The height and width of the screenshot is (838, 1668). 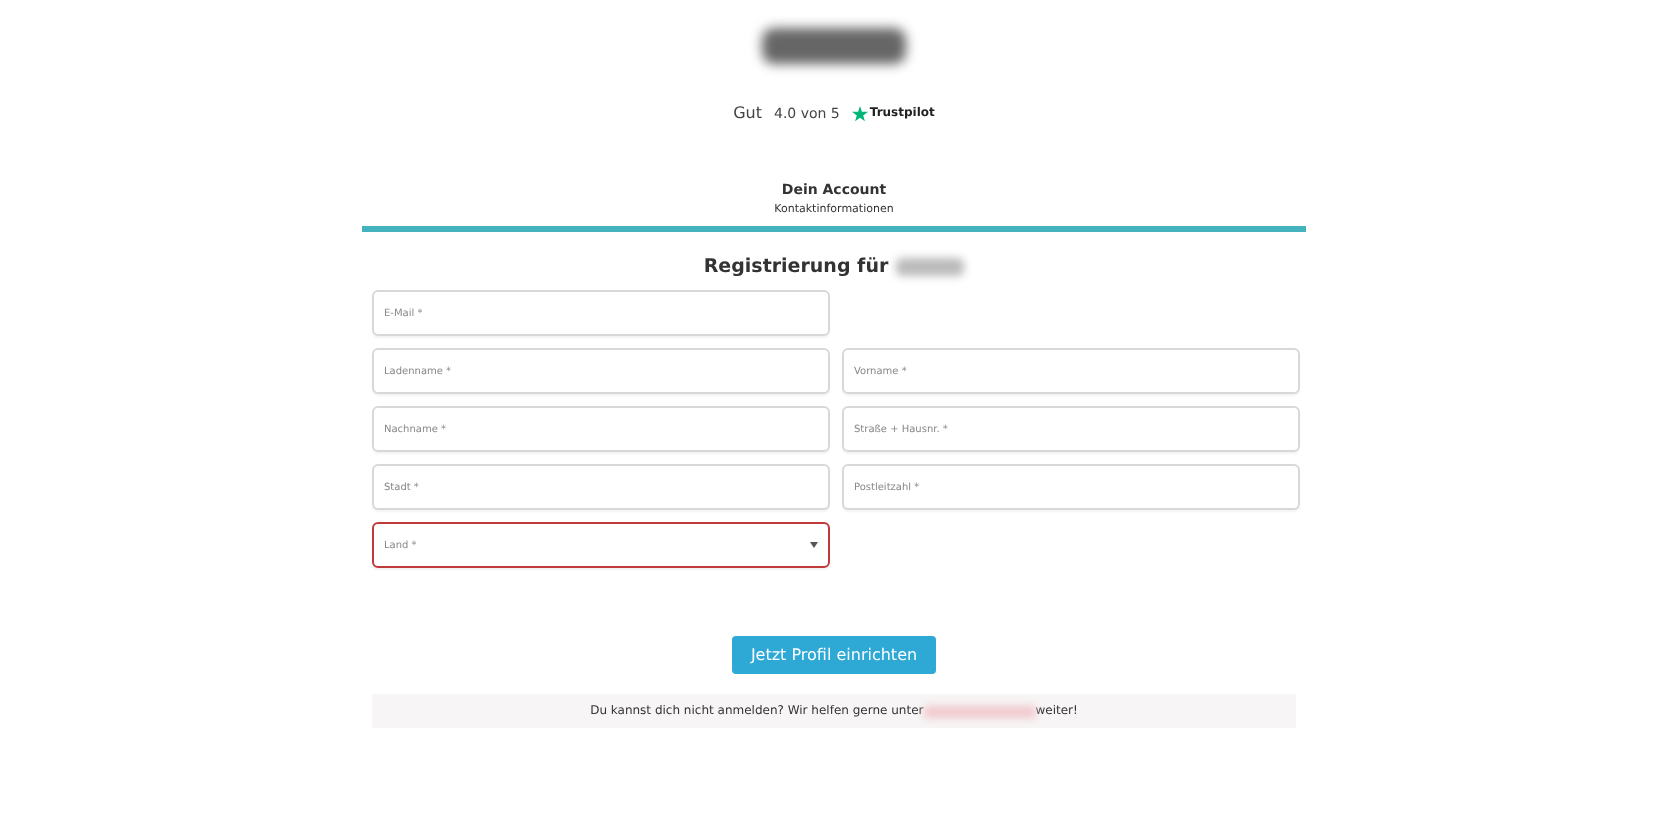 I want to click on rating-label: Gut, so click(x=747, y=113).